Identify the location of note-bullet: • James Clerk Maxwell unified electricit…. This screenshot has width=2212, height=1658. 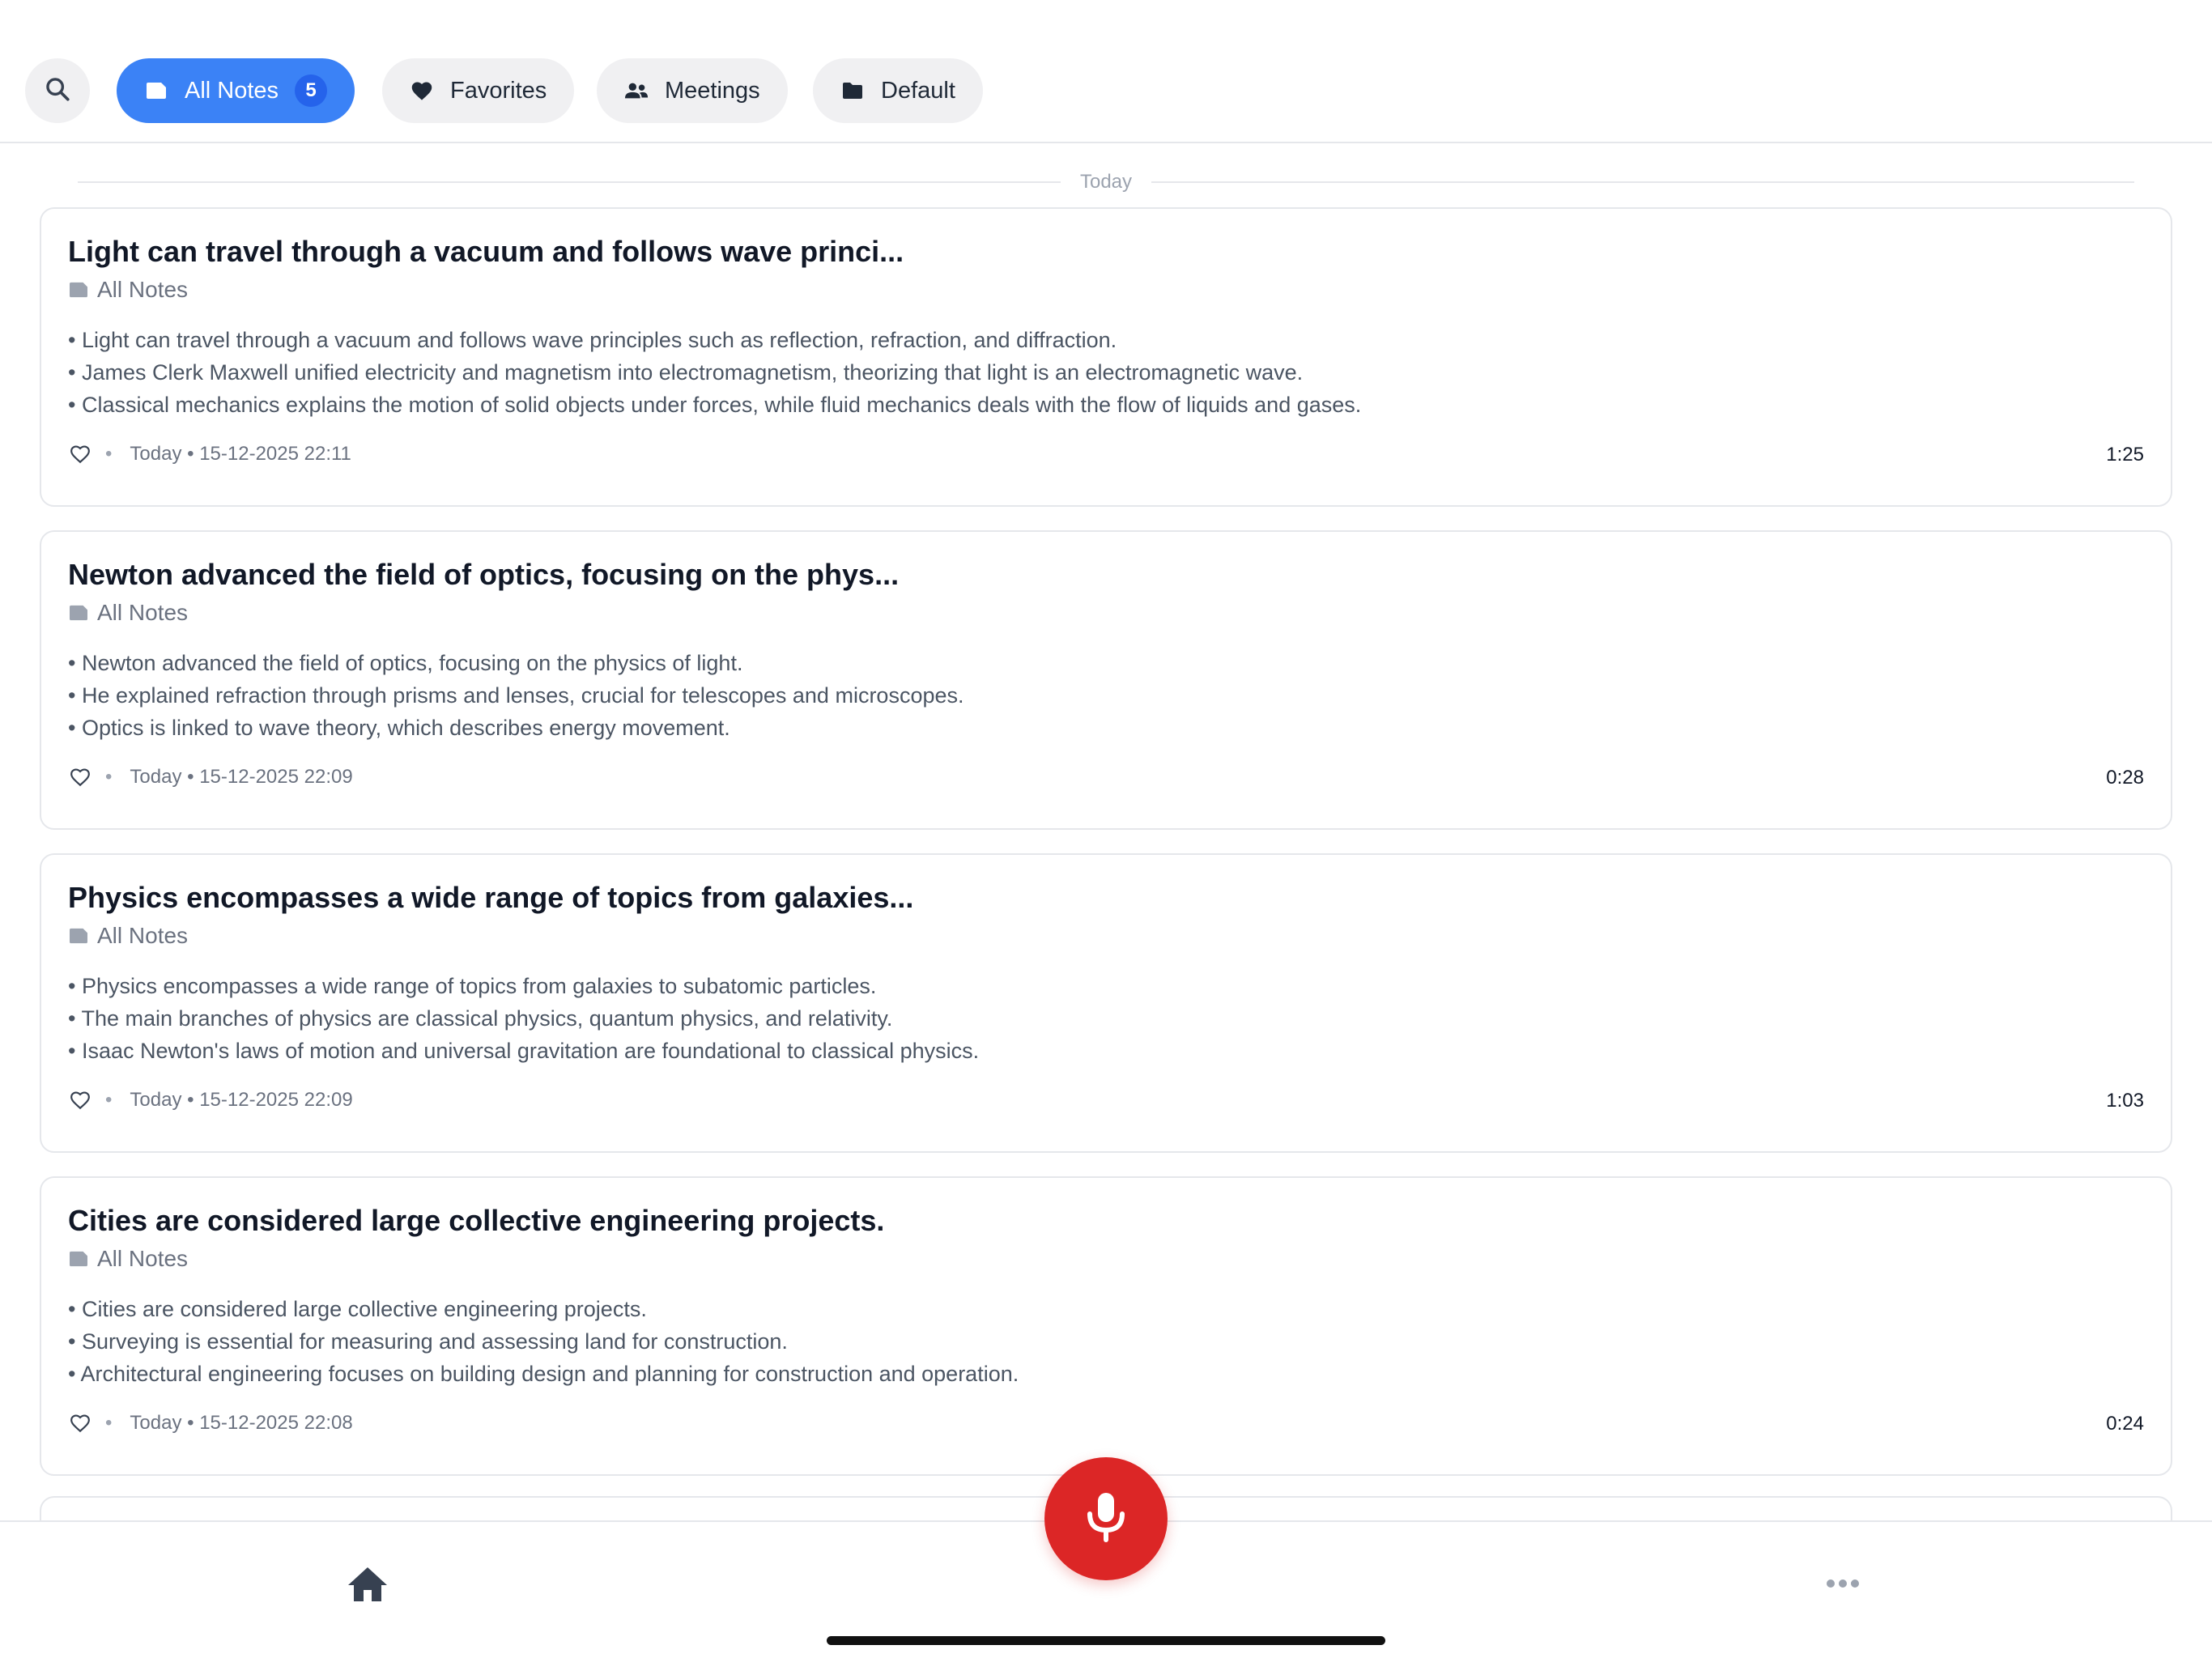
(686, 372).